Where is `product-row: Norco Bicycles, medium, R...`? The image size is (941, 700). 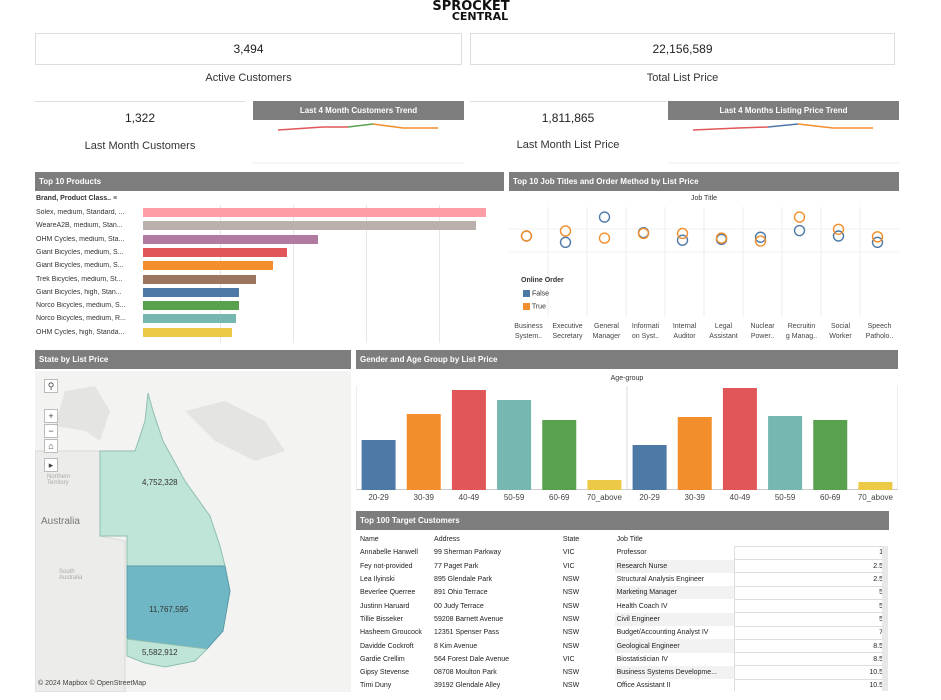
product-row: Norco Bicycles, medium, R... is located at coordinates (266, 318).